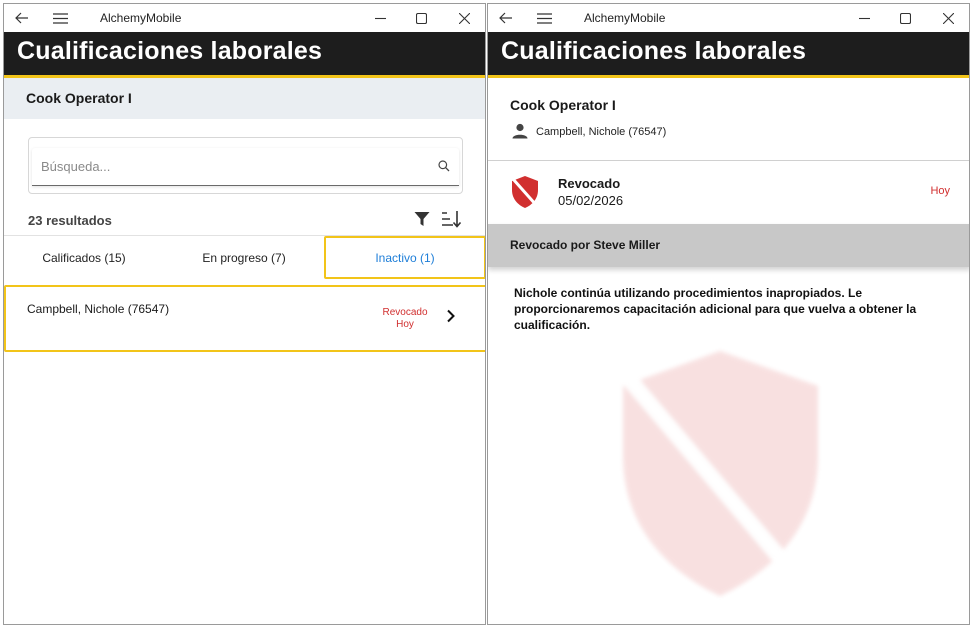  I want to click on tab-inactivo: Inactivo (1), so click(404, 257).